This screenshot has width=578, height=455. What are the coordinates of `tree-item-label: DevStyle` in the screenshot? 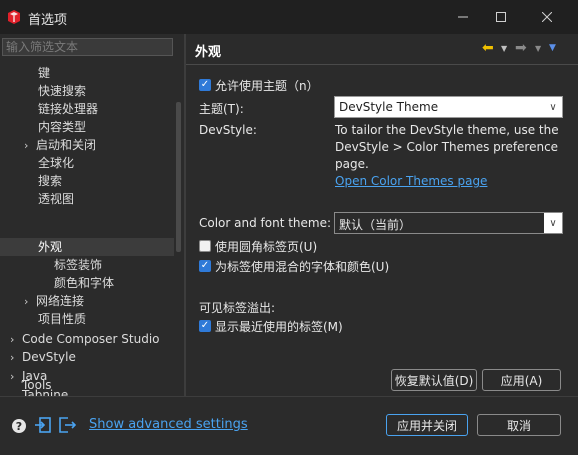 It's located at (49, 357).